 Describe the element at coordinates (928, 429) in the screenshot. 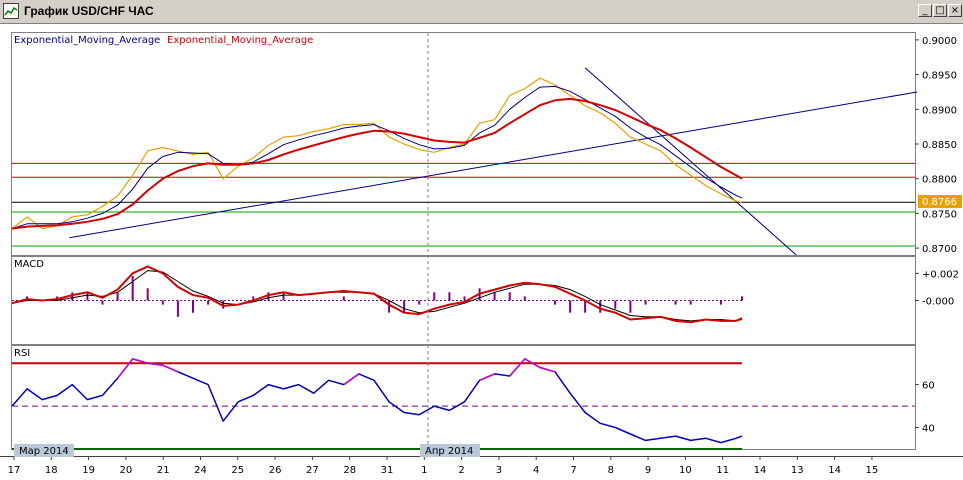

I see `rsi-ytick-label-1: 40` at that location.